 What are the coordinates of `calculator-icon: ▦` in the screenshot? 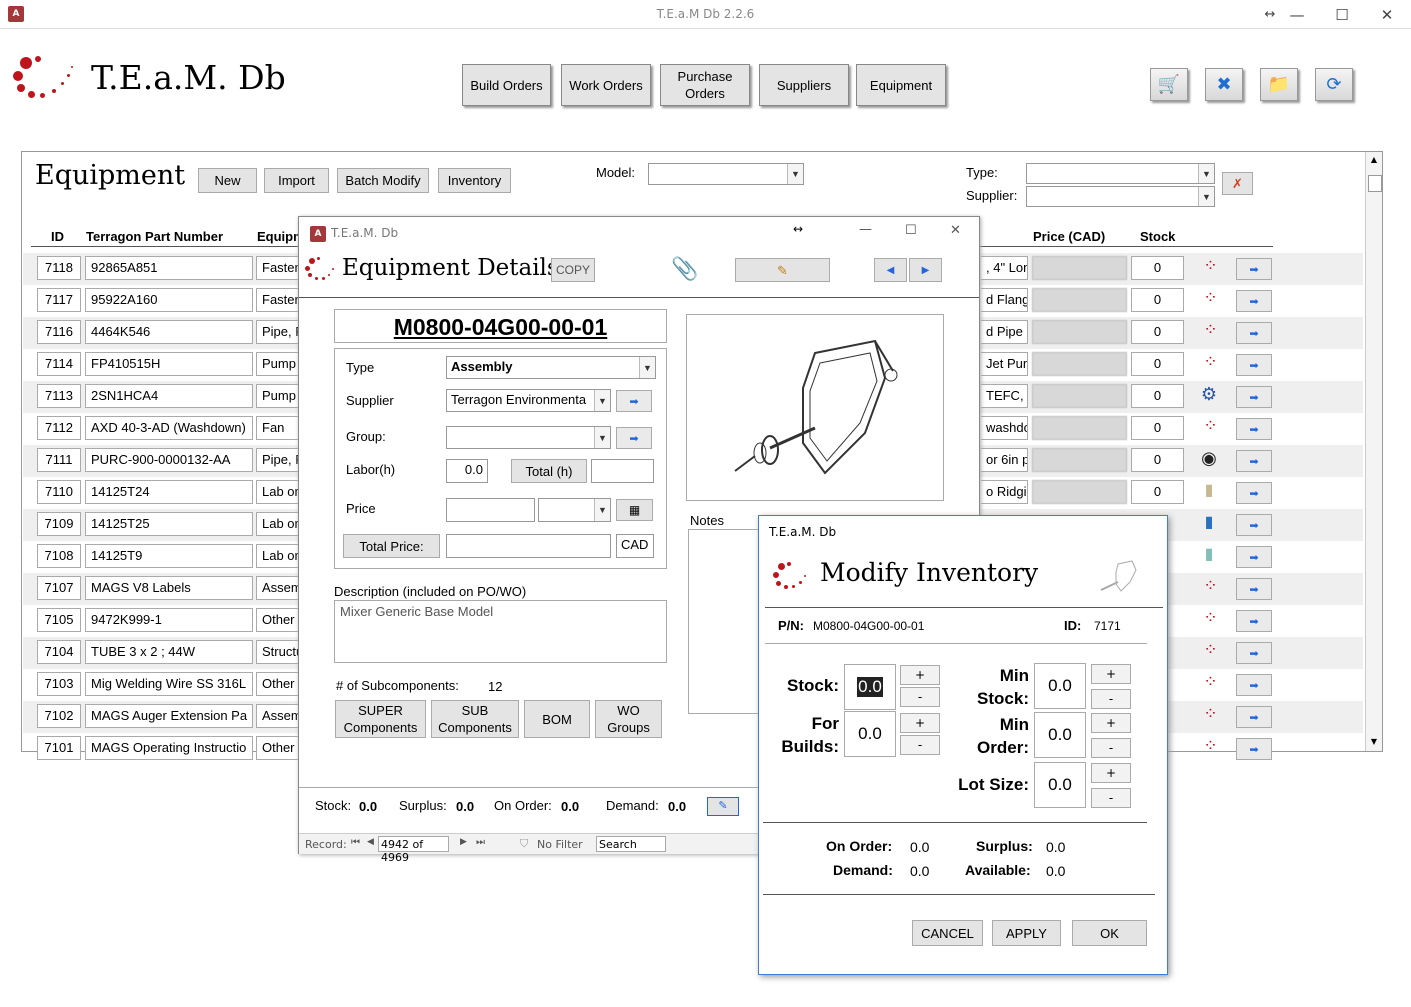 It's located at (634, 510).